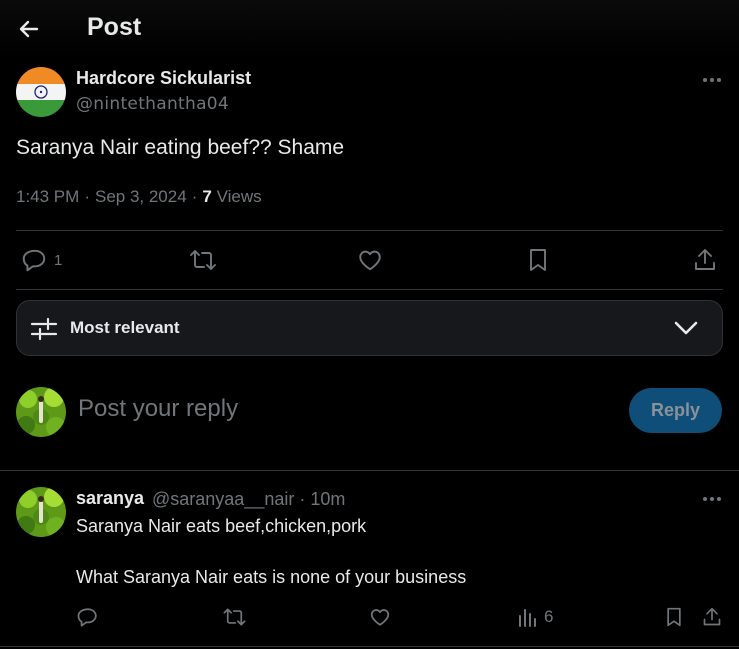 This screenshot has height=649, width=739. What do you see at coordinates (58, 260) in the screenshot?
I see `reply-count: 1` at bounding box center [58, 260].